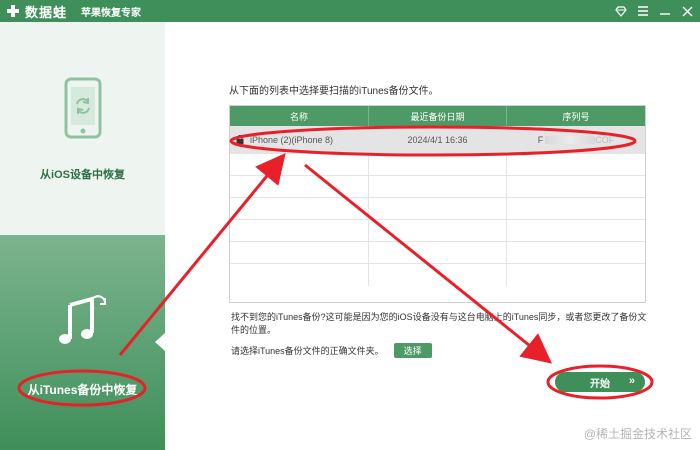 This screenshot has height=450, width=700. I want to click on window-controls, so click(654, 11).